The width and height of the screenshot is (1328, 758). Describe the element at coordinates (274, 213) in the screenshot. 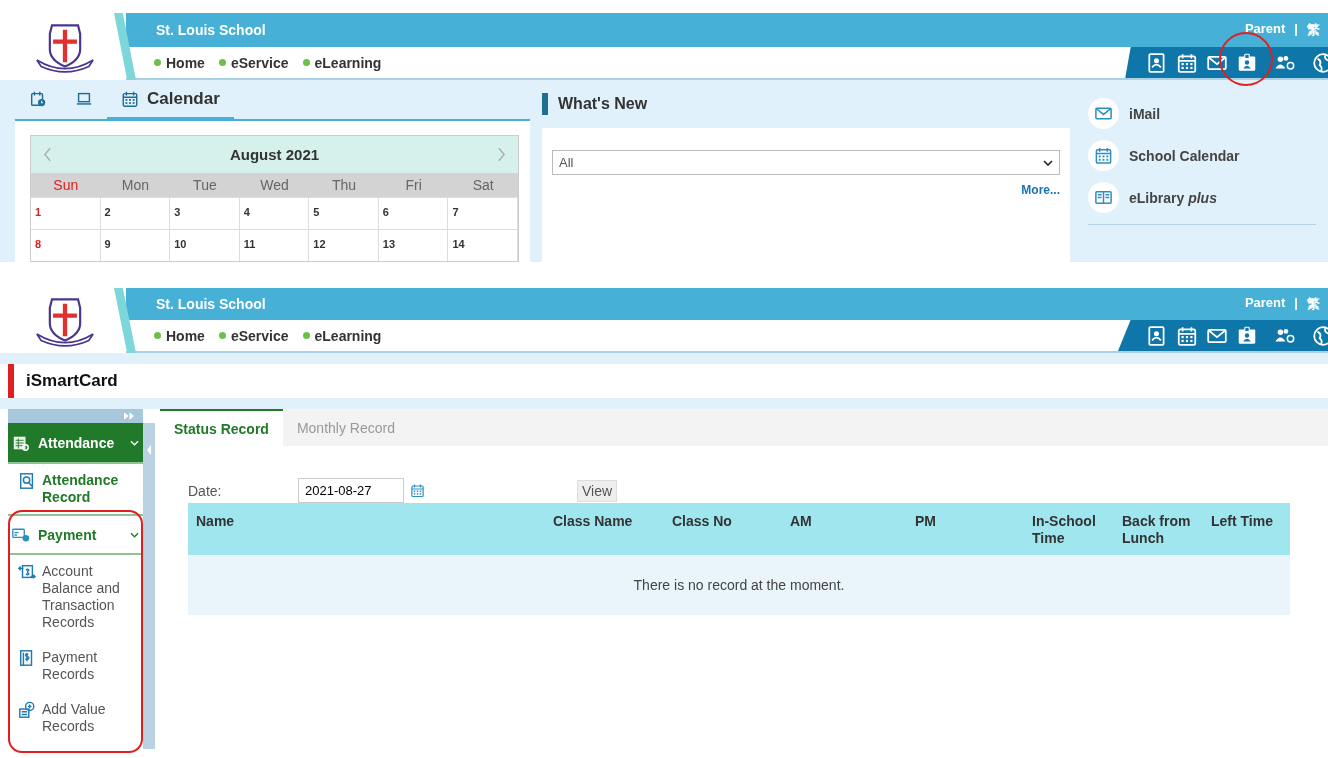

I see `day-cell: 4` at that location.